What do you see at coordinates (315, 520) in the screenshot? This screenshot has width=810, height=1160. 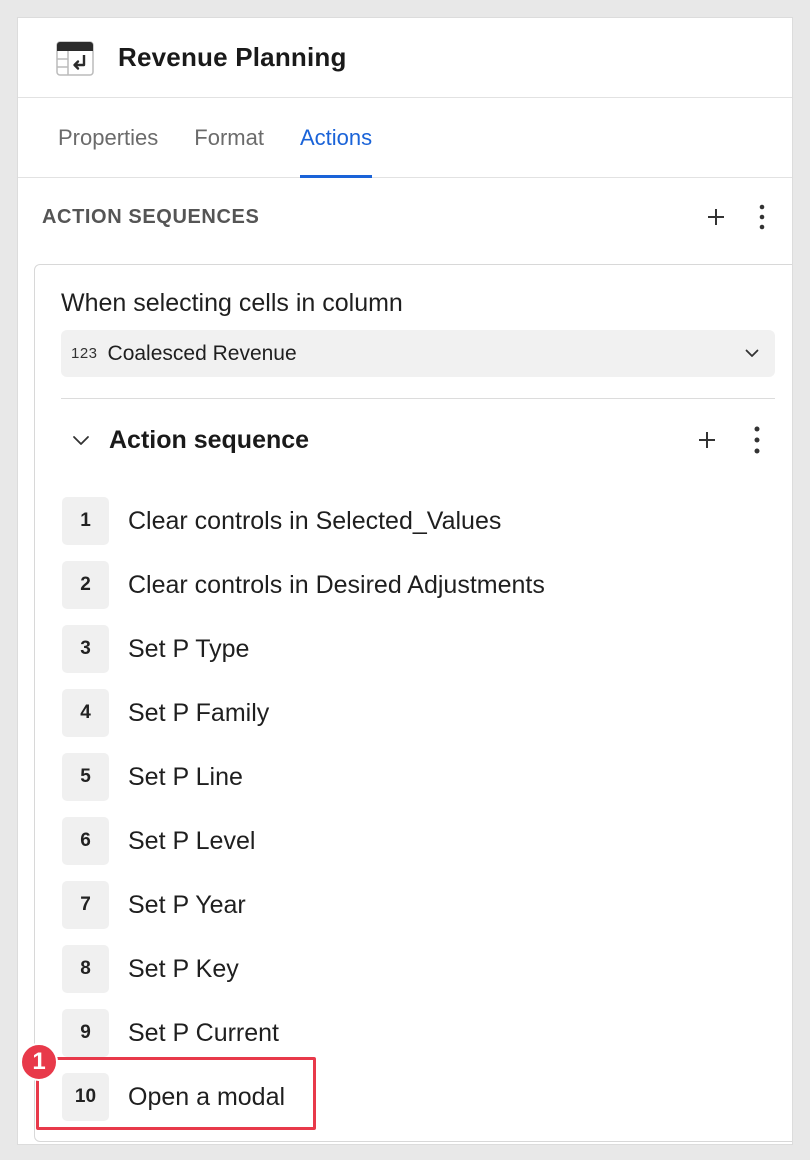 I see `step-label: Clear controls in Selected_Values` at bounding box center [315, 520].